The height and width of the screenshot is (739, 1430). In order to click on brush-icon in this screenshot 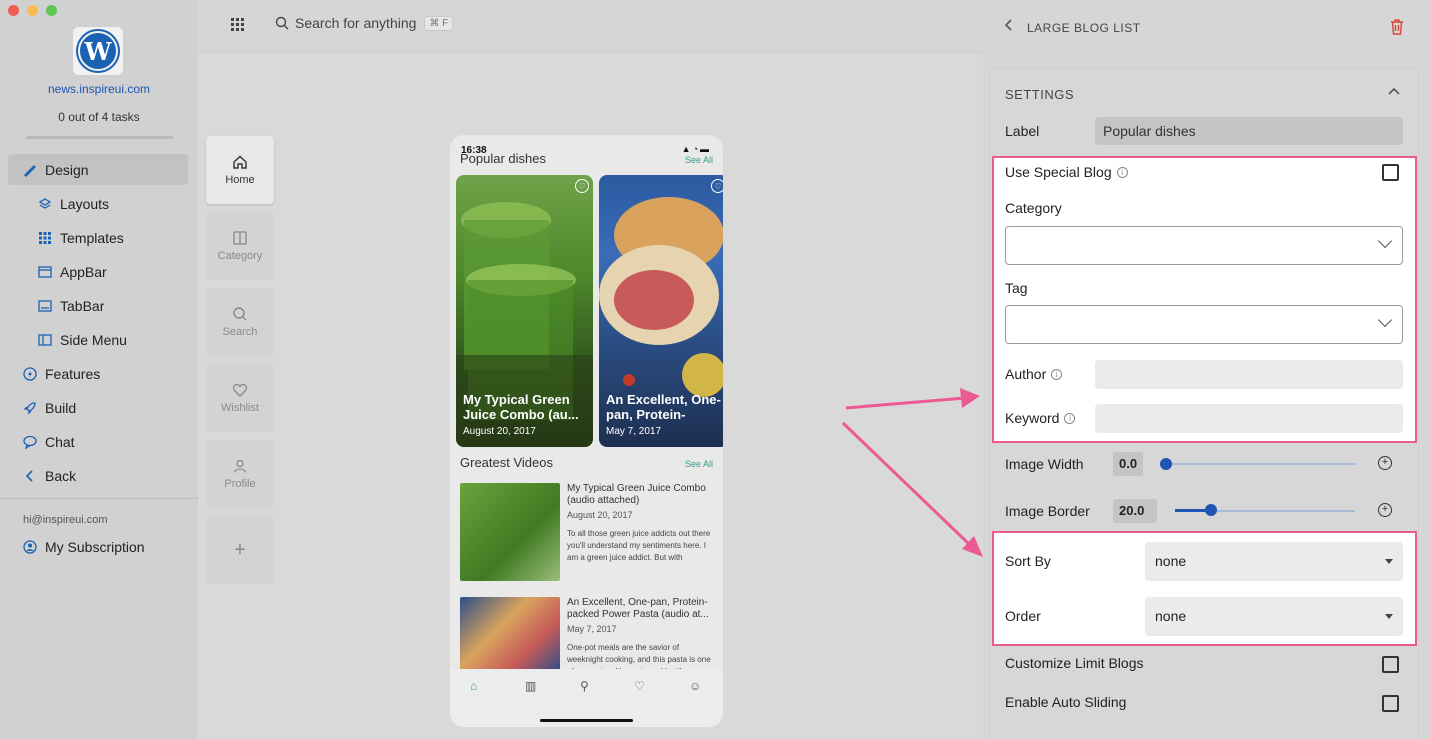, I will do `click(30, 170)`.